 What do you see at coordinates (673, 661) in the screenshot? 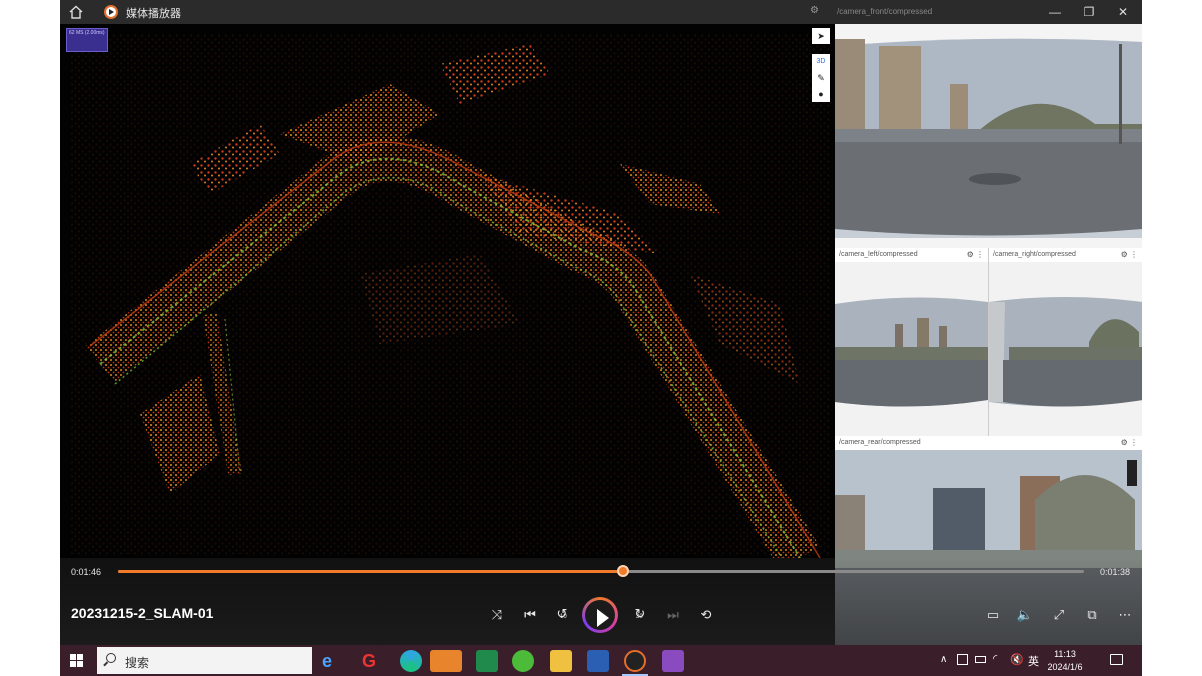
I see `video-editor-icon` at bounding box center [673, 661].